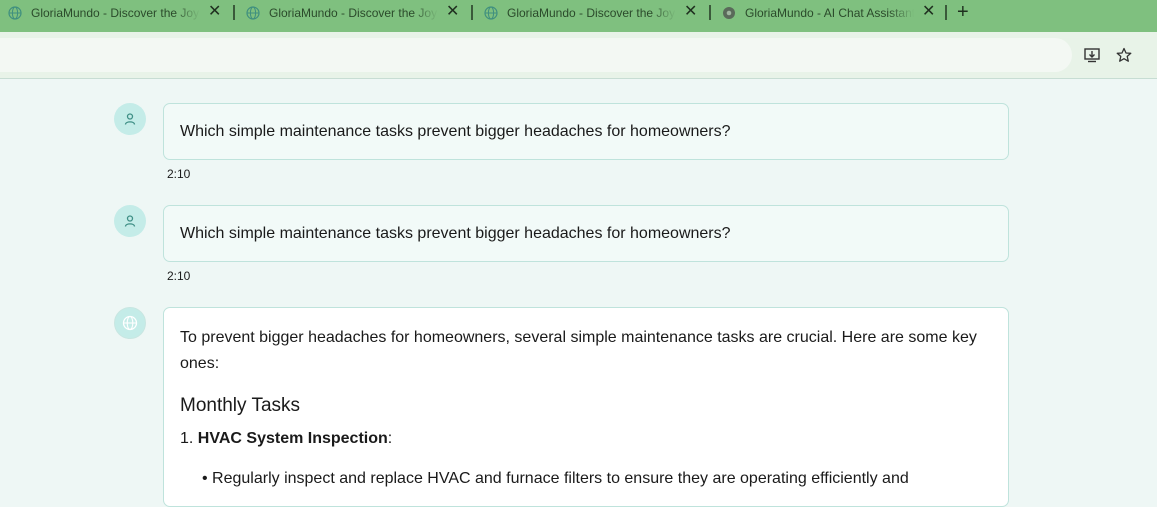 This screenshot has width=1157, height=507. What do you see at coordinates (578, 78) in the screenshot?
I see `toolbar-divider` at bounding box center [578, 78].